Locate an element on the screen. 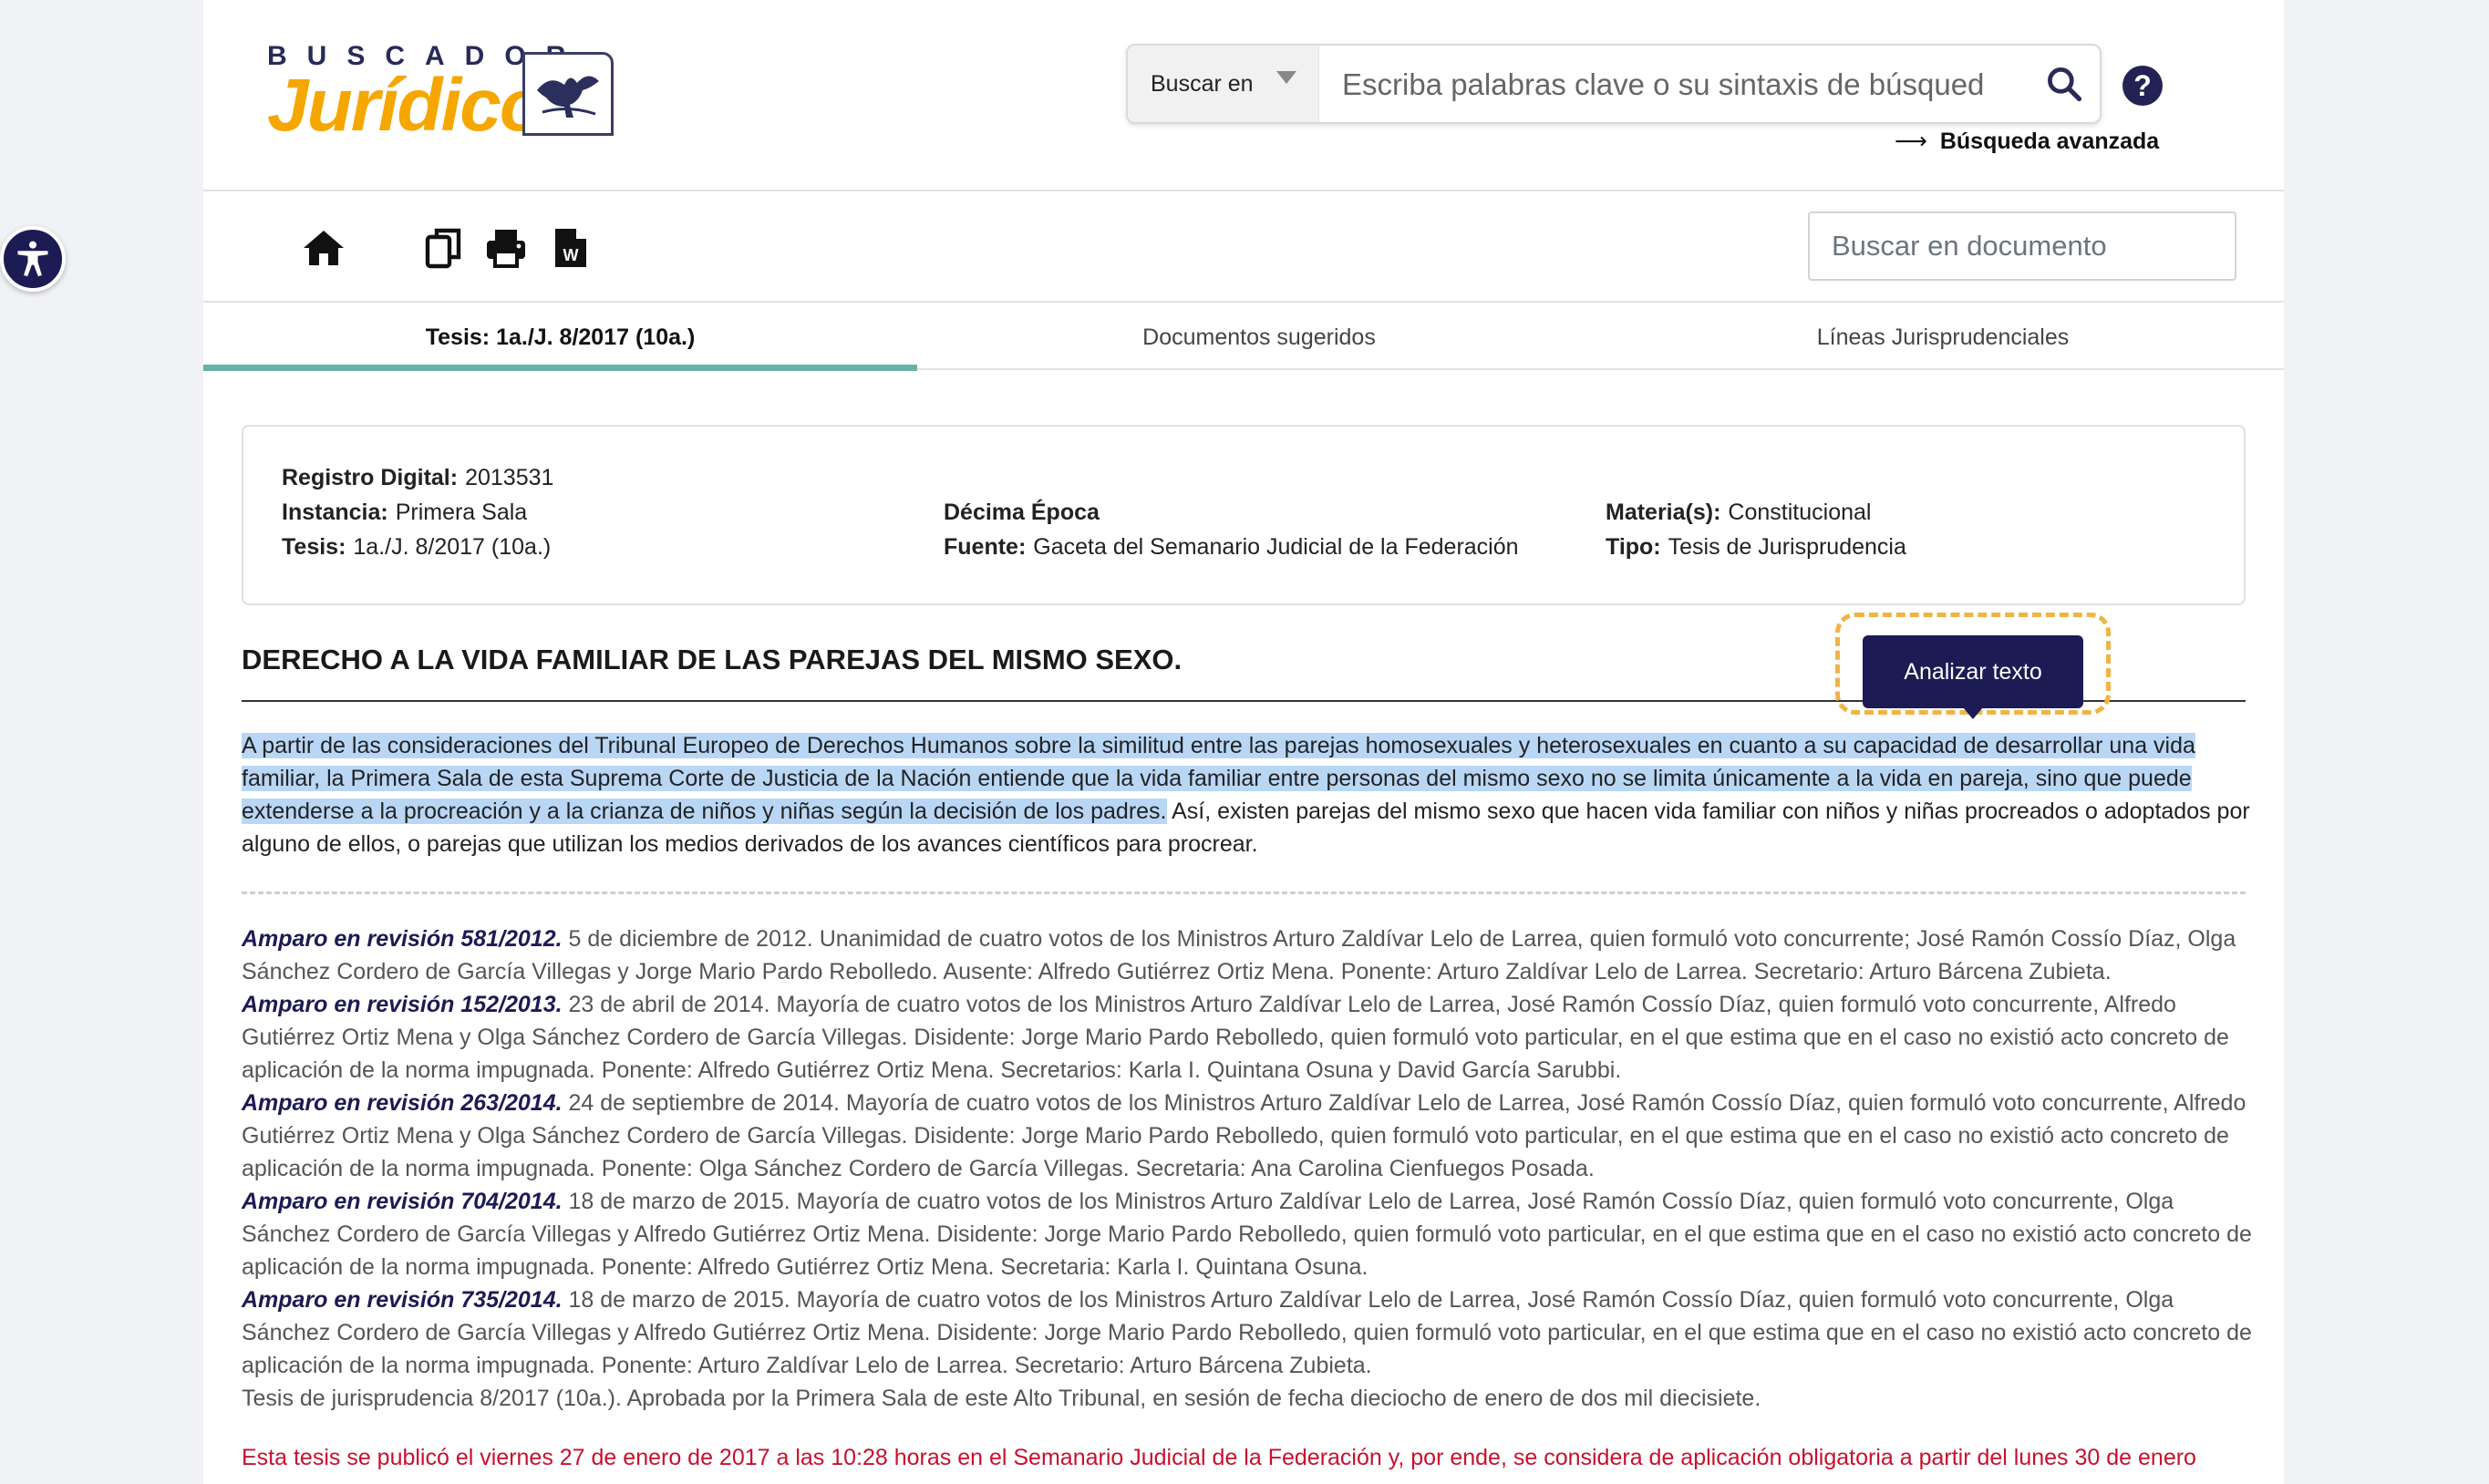  arrow-right-icon: ⟶ is located at coordinates (1911, 141).